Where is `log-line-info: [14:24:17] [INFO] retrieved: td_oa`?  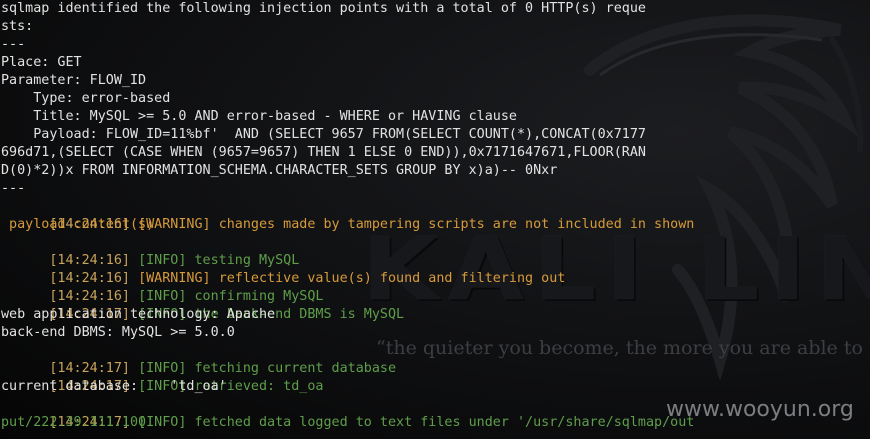 log-line-info: [14:24:17] [INFO] retrieved: td_oa is located at coordinates (162, 377).